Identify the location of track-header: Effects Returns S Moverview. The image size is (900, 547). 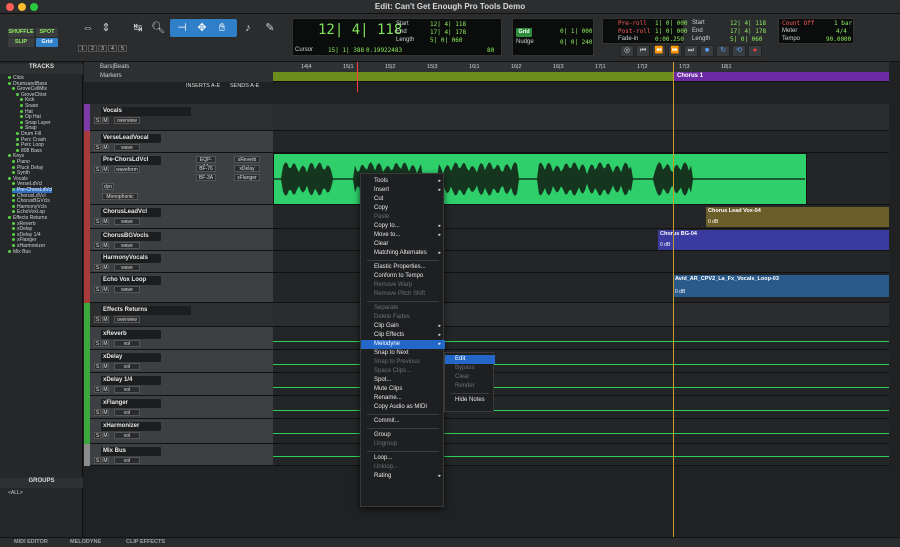
(178, 315).